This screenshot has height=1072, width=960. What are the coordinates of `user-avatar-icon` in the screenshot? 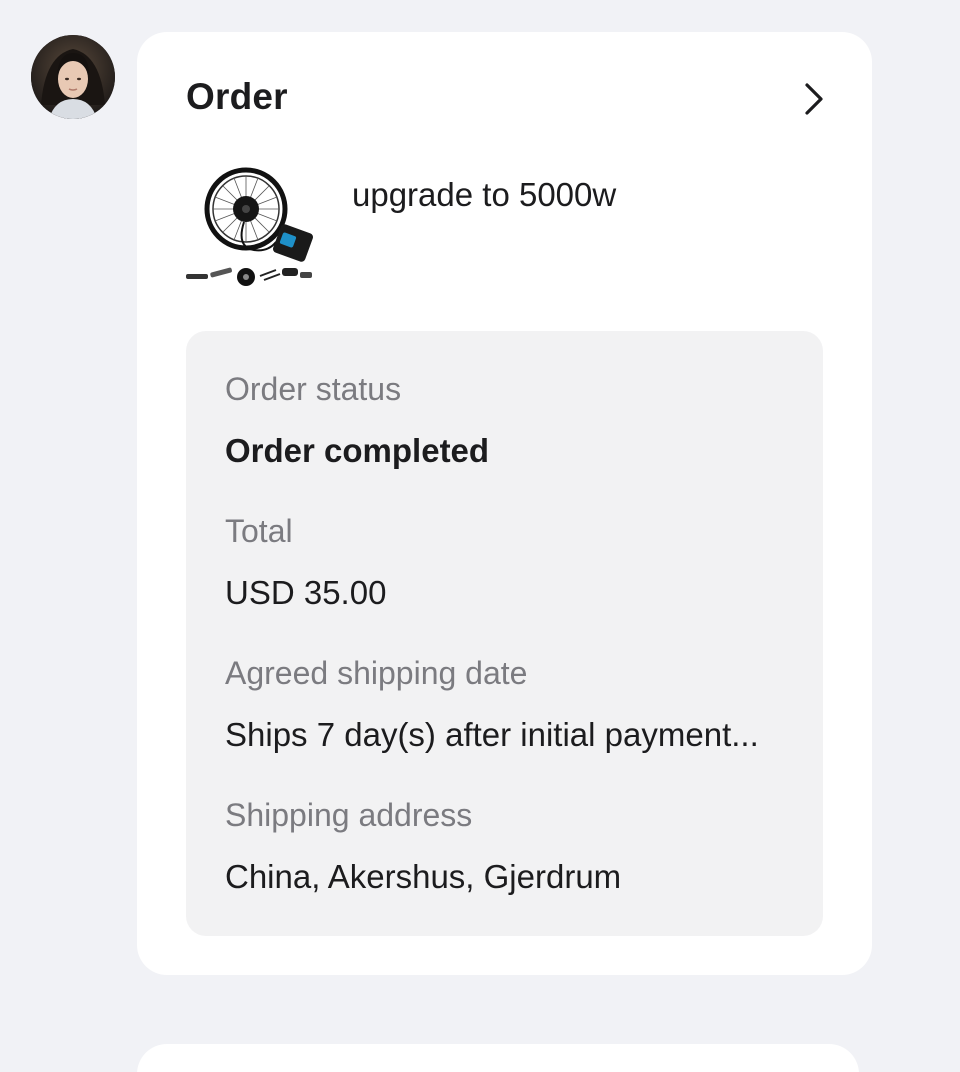 It's located at (73, 77).